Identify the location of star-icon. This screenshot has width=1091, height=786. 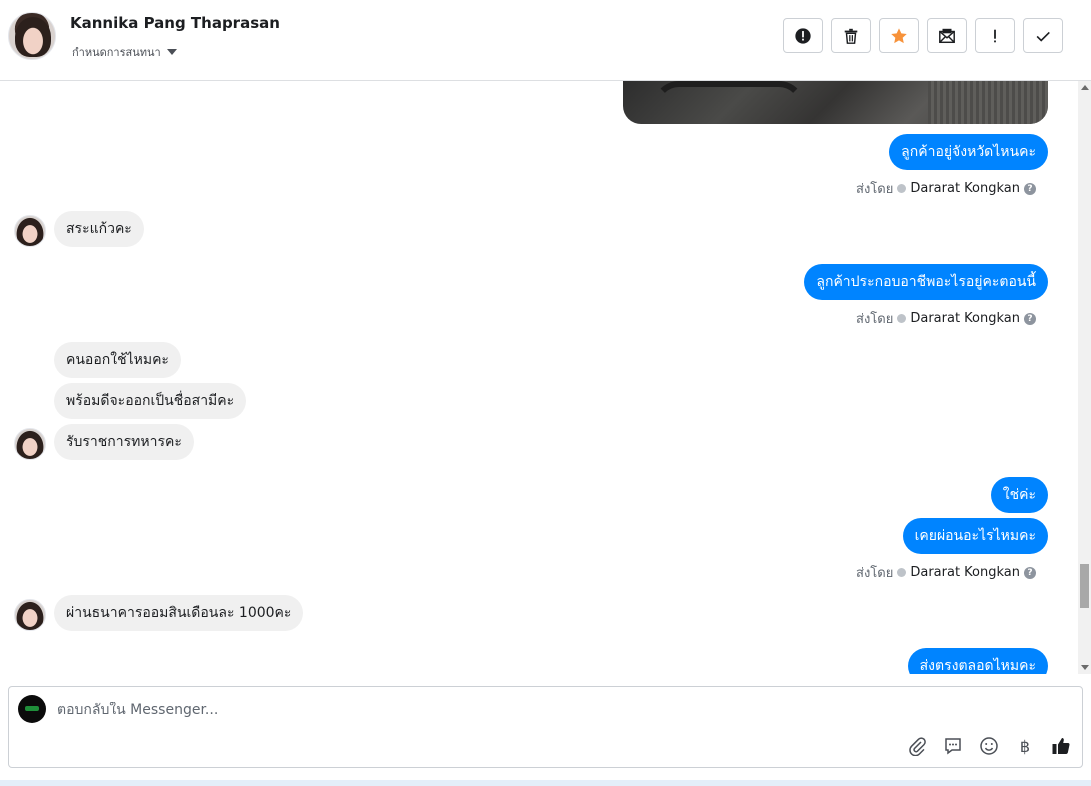
(899, 35).